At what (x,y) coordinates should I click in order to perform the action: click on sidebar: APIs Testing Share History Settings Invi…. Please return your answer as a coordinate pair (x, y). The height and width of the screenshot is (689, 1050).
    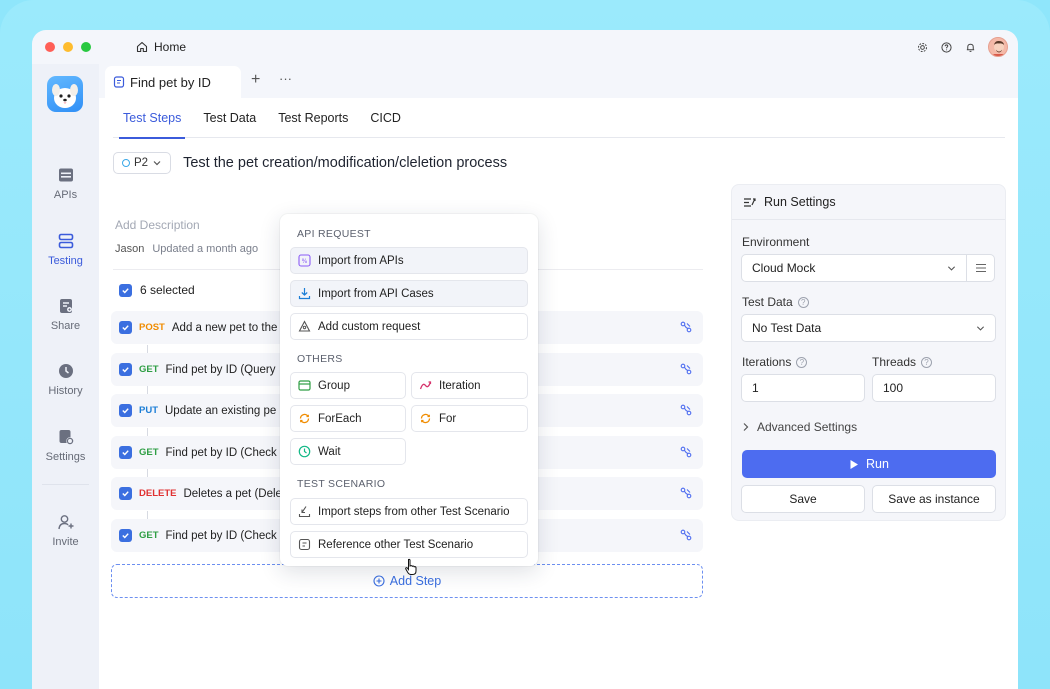
    Looking at the image, I should click on (65, 376).